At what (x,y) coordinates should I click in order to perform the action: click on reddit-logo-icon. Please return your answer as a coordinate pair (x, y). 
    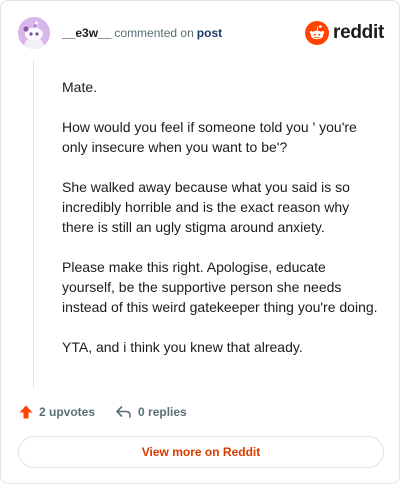
    Looking at the image, I should click on (317, 33).